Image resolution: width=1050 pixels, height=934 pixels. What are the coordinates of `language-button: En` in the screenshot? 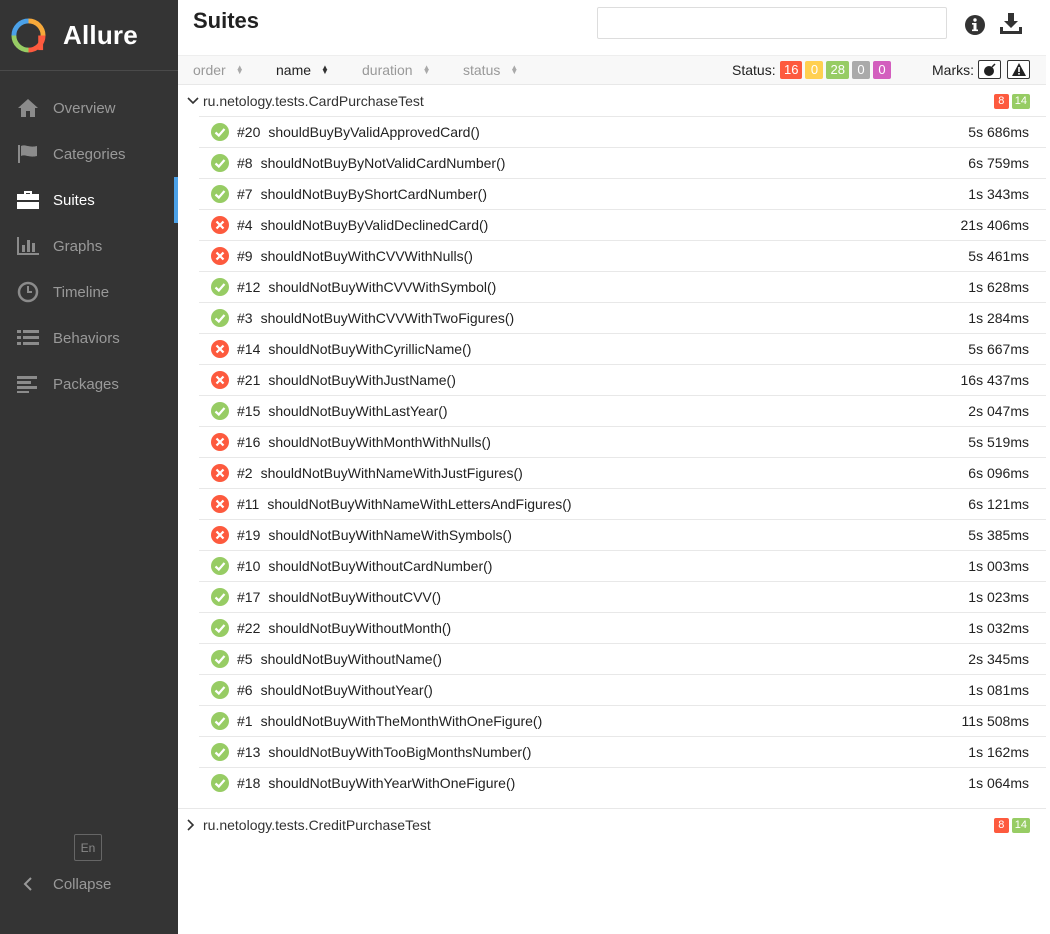 It's located at (88, 847).